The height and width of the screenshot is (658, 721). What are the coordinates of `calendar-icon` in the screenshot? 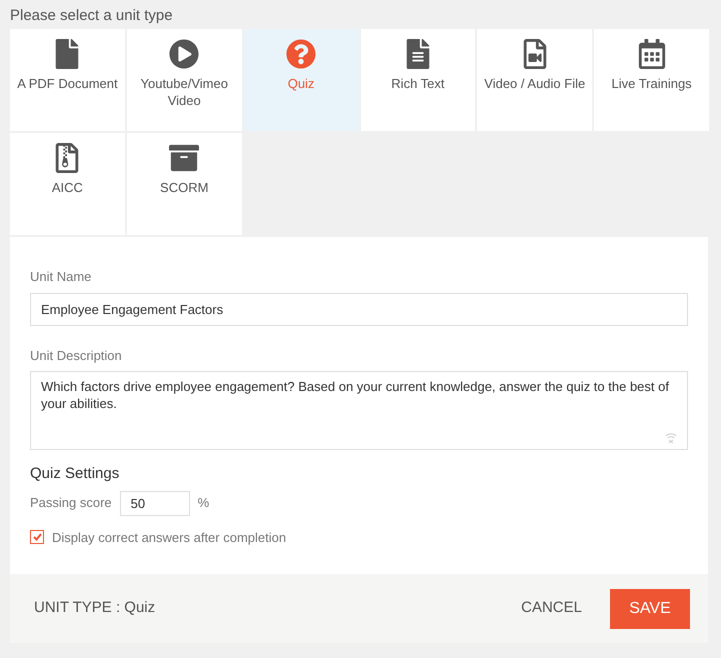 It's located at (651, 54).